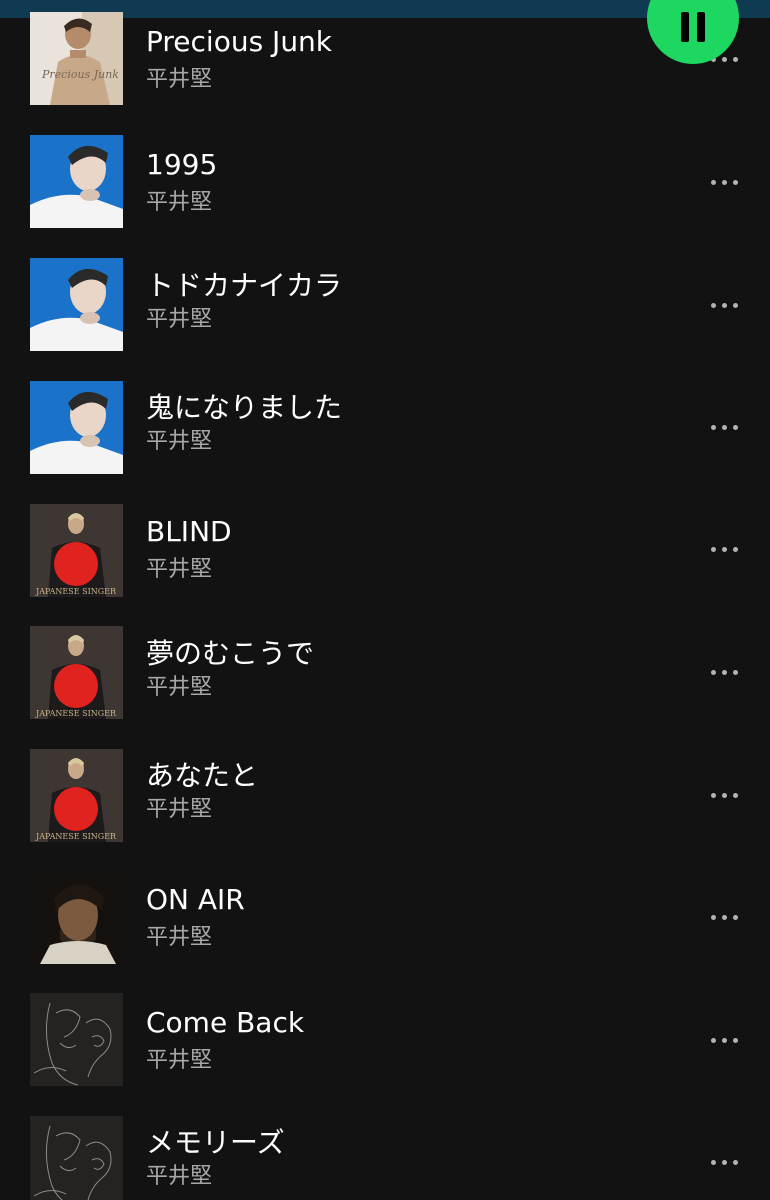 This screenshot has width=770, height=1200. I want to click on track-title: 夢のむこうで, so click(230, 653).